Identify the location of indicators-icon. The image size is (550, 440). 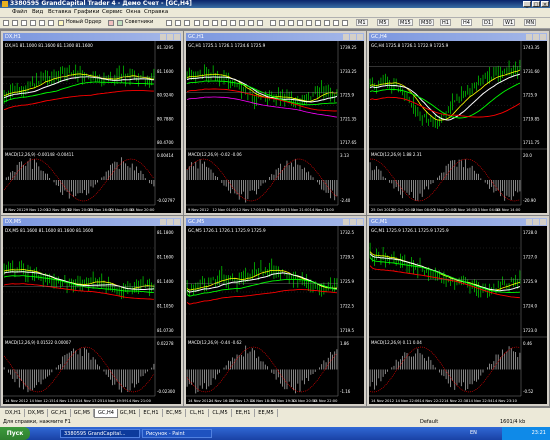
(242, 23).